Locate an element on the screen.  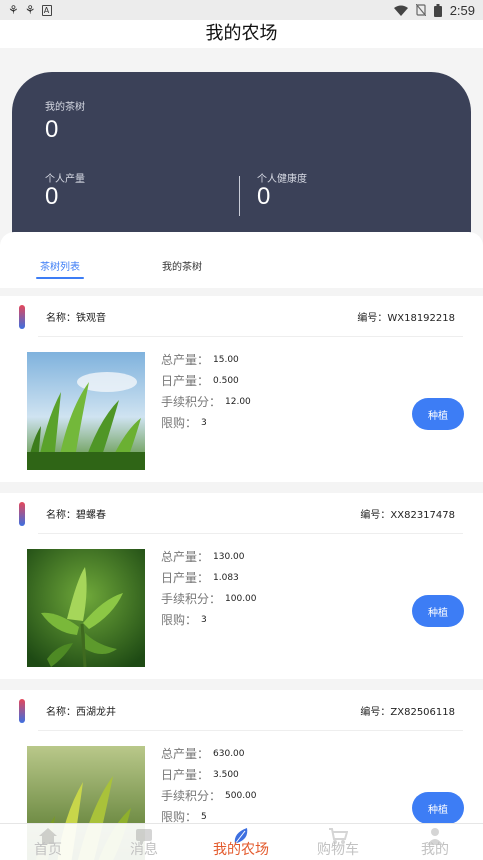
total-output-row: 总产量： 630.00 is located at coordinates (209, 753).